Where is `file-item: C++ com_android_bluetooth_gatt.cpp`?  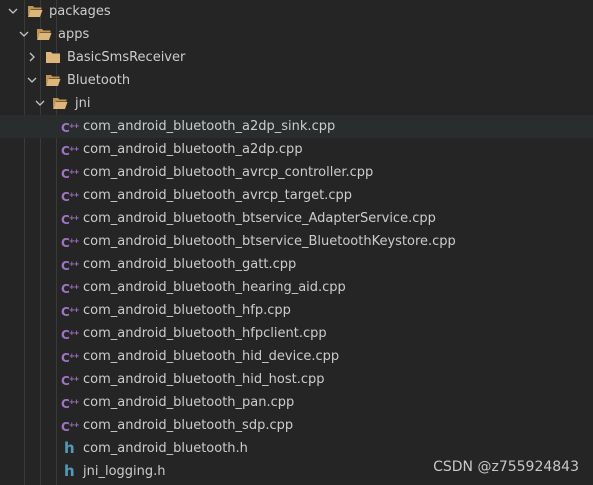
file-item: C++ com_android_bluetooth_gatt.cpp is located at coordinates (296, 264).